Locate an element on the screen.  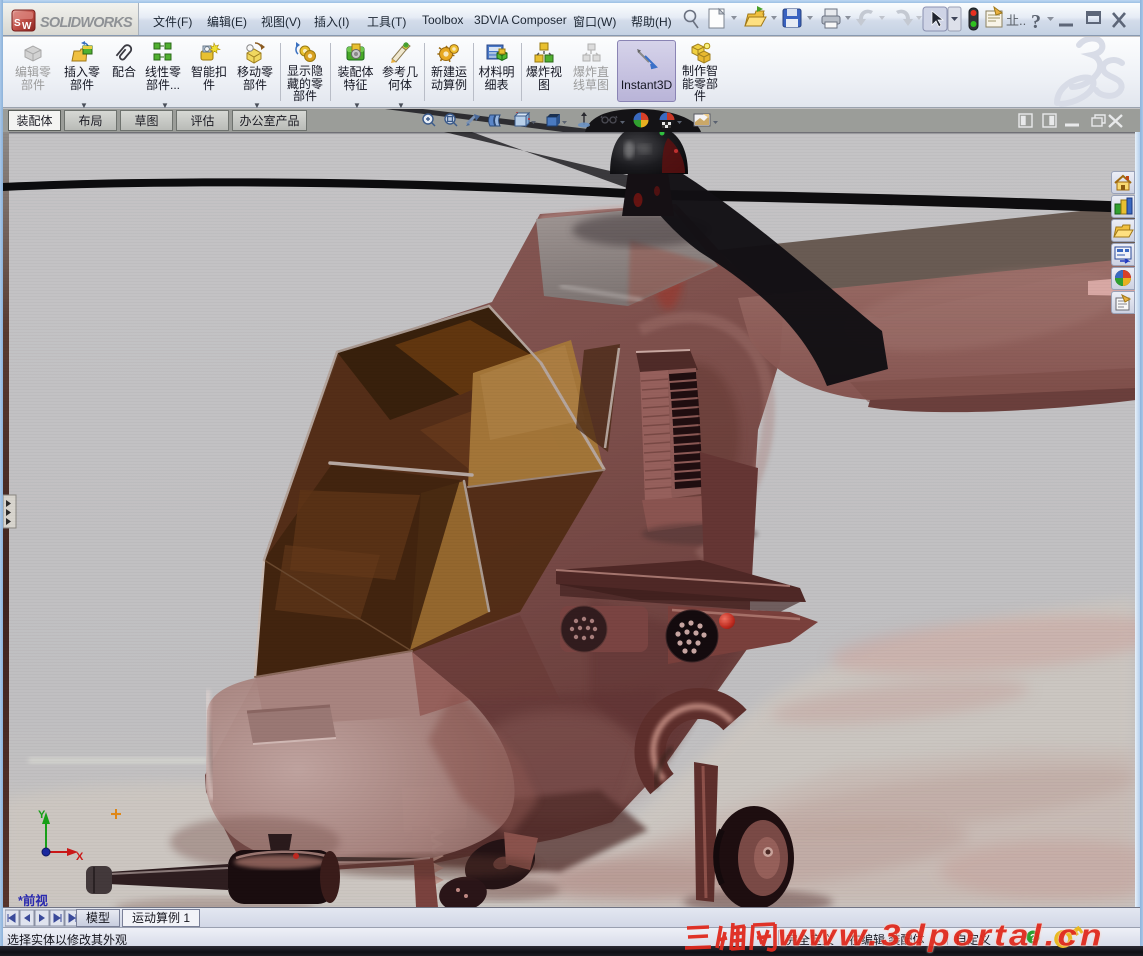
svg-text: 㐀.. is located at coordinates (1016, 20).